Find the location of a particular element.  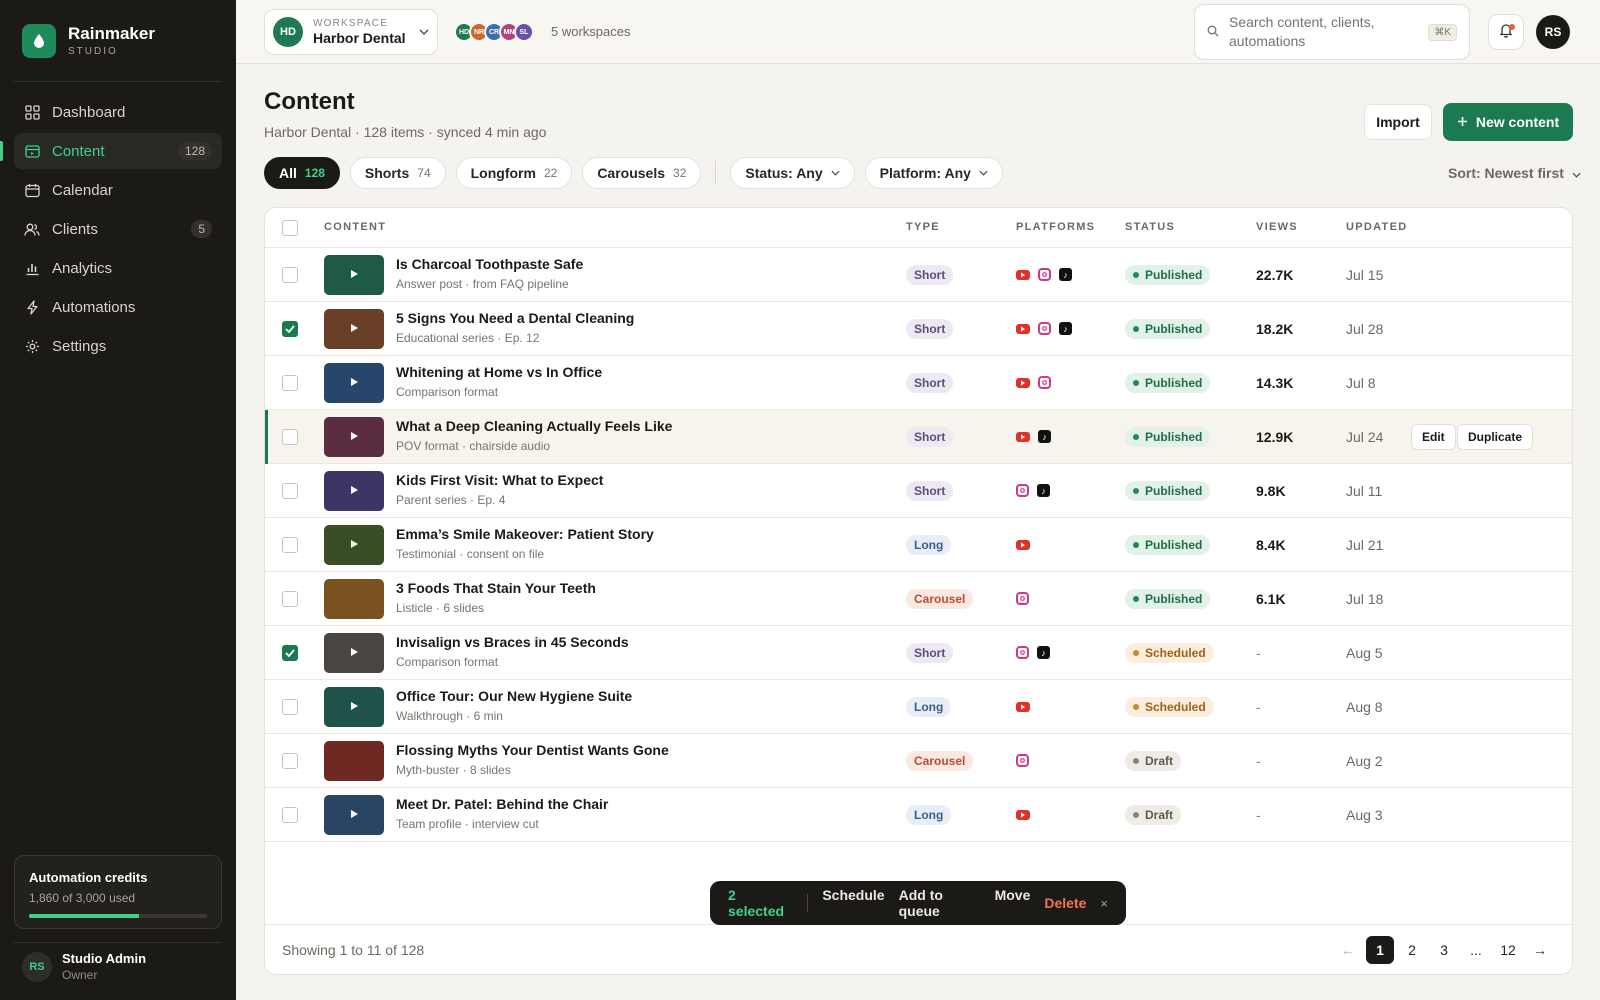

content-title: 3 Foods That Stain Your Teeth is located at coordinates (496, 588).